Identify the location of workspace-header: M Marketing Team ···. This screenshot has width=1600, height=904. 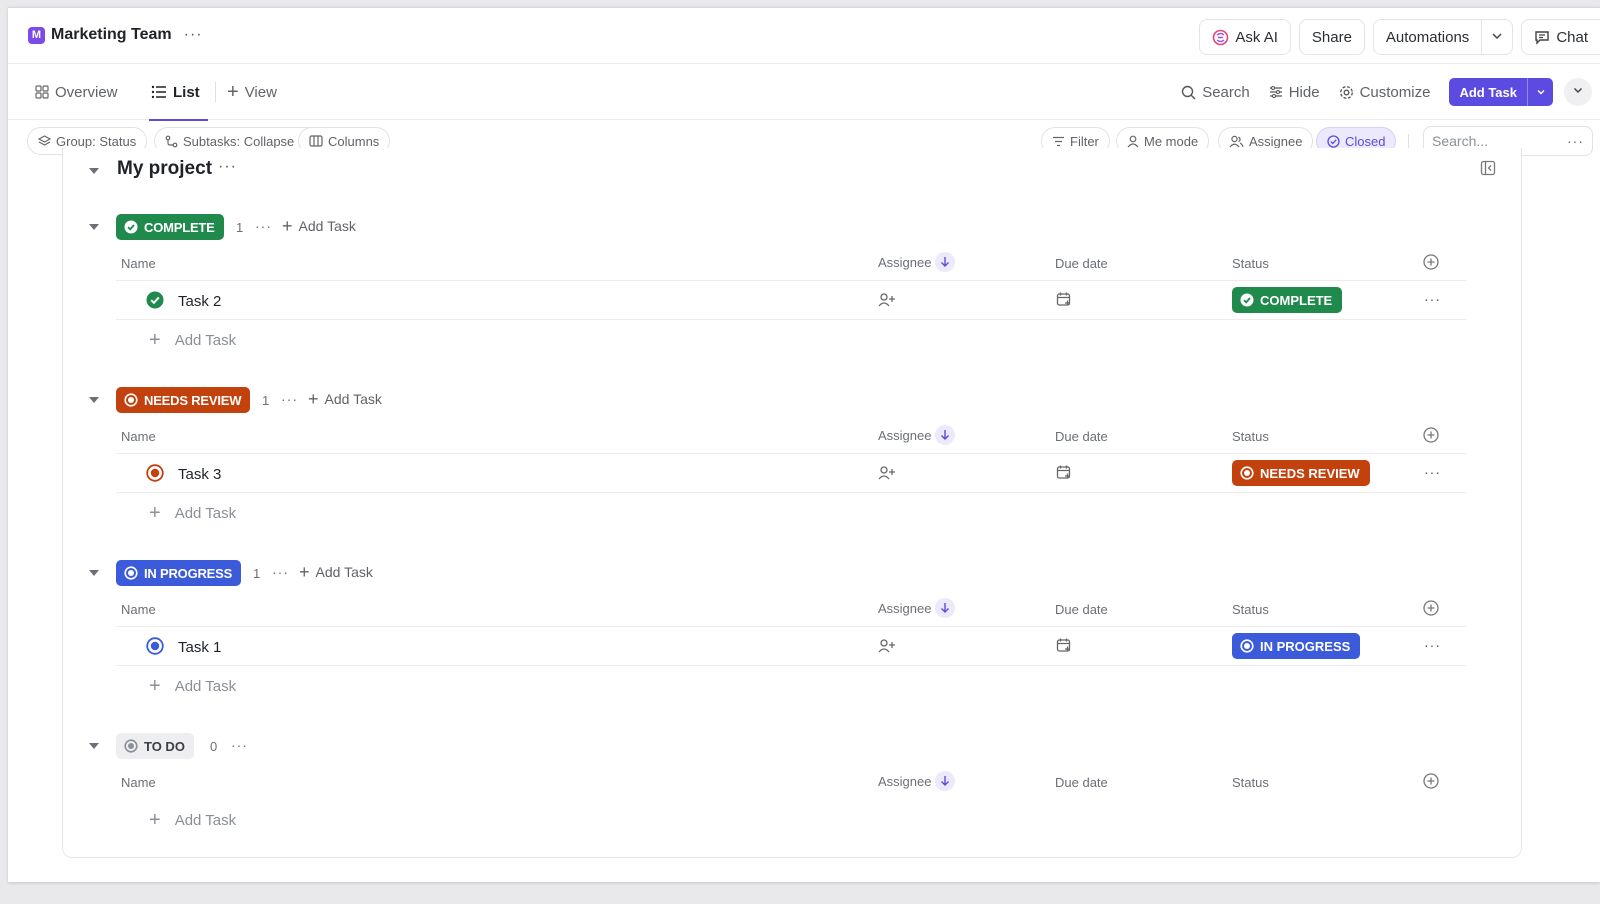
(115, 35).